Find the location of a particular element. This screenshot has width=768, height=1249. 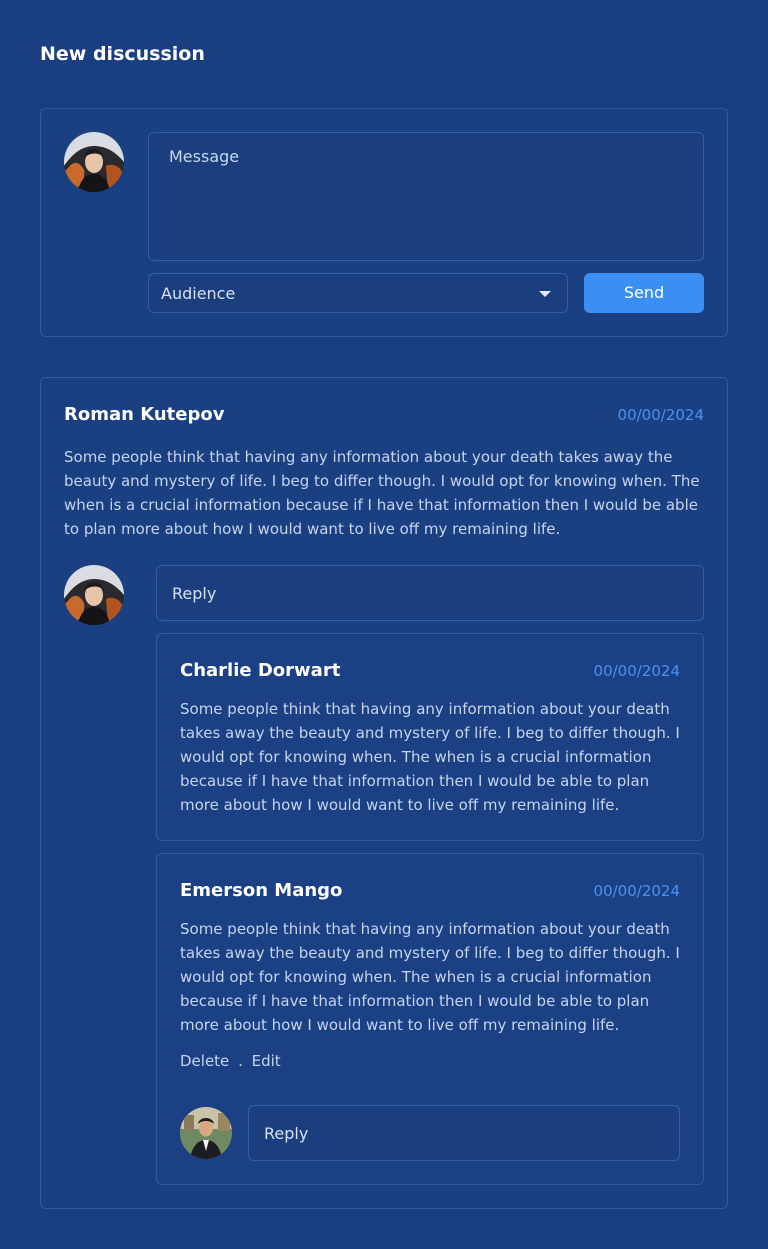

thread-reply-input: Reply is located at coordinates (430, 593).